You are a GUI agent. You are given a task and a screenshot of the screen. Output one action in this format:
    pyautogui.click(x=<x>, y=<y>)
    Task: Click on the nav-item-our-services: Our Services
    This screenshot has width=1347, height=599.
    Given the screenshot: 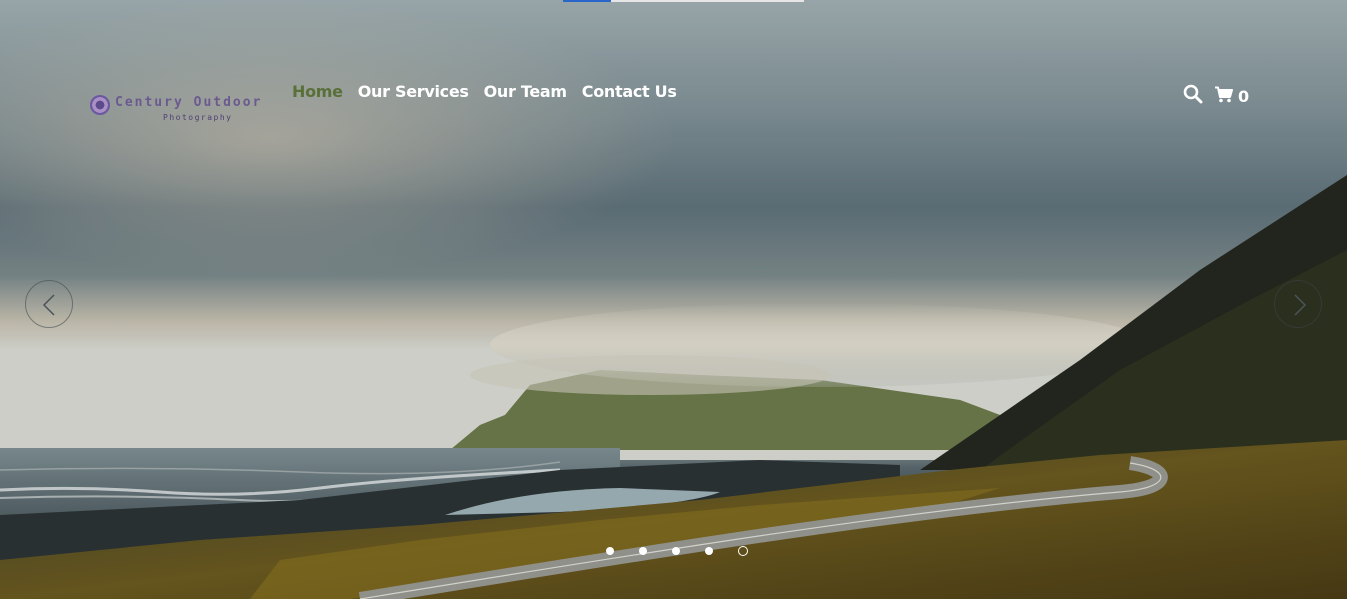 What is the action you would take?
    pyautogui.click(x=413, y=91)
    